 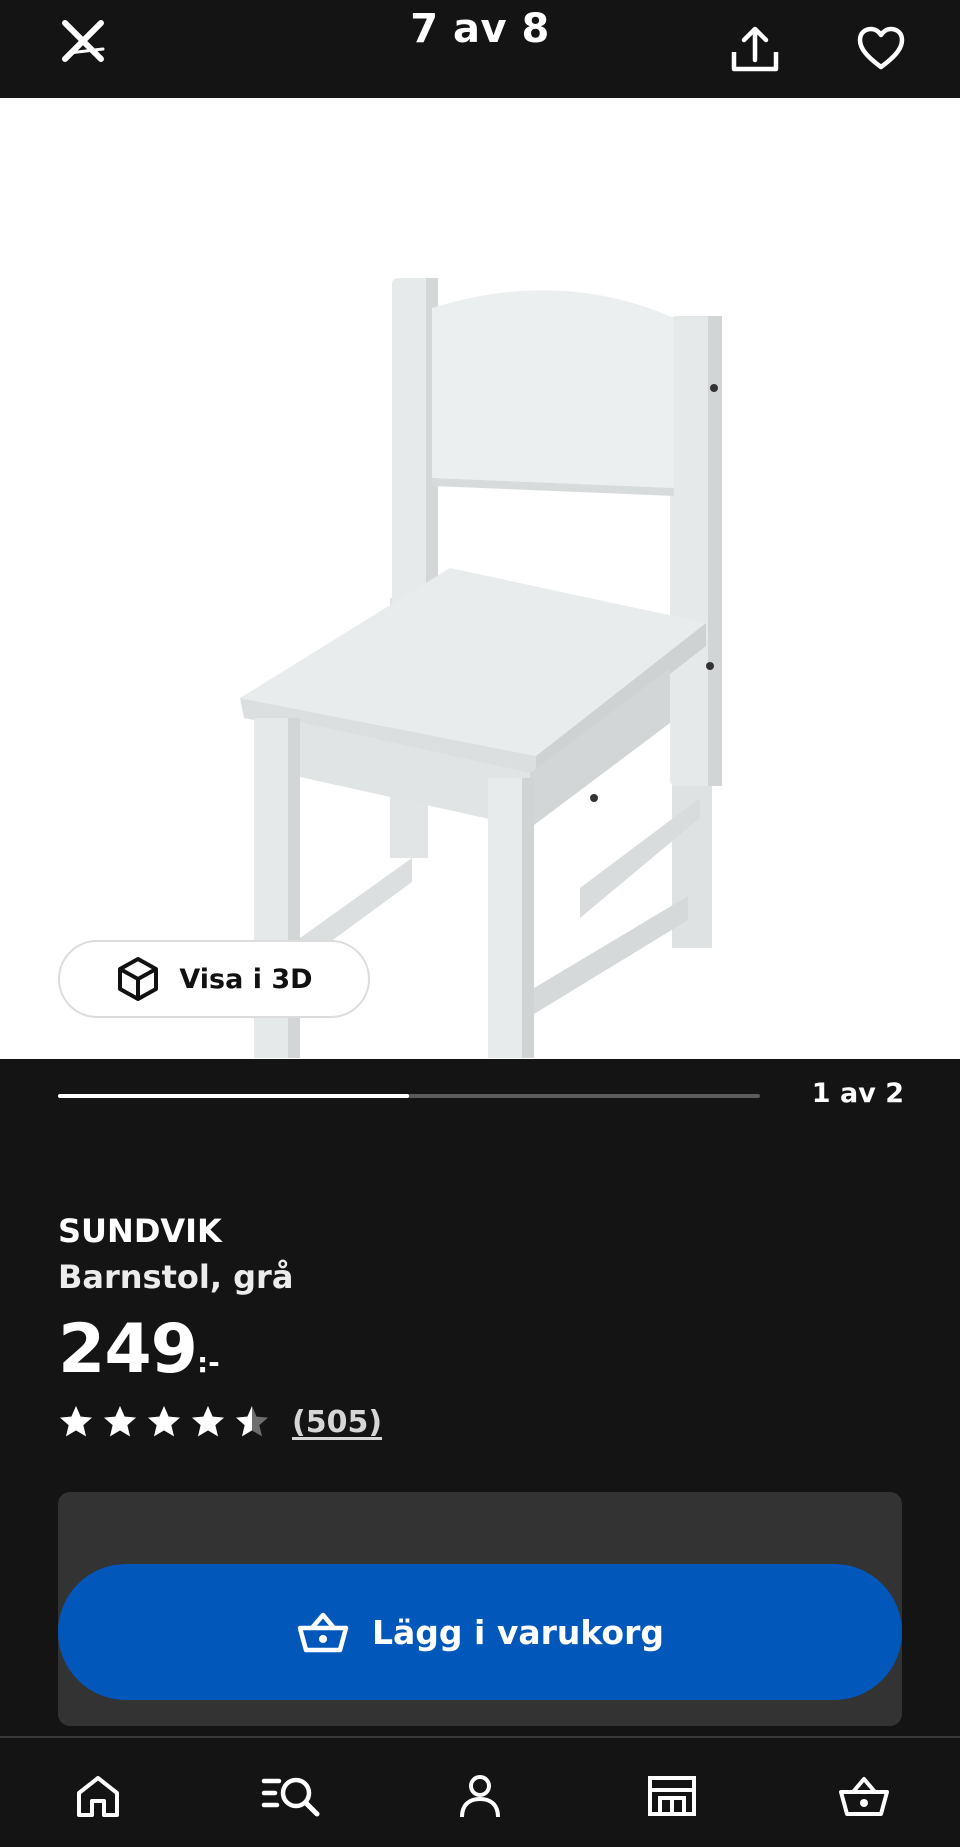 I want to click on cube-icon, so click(x=138, y=979).